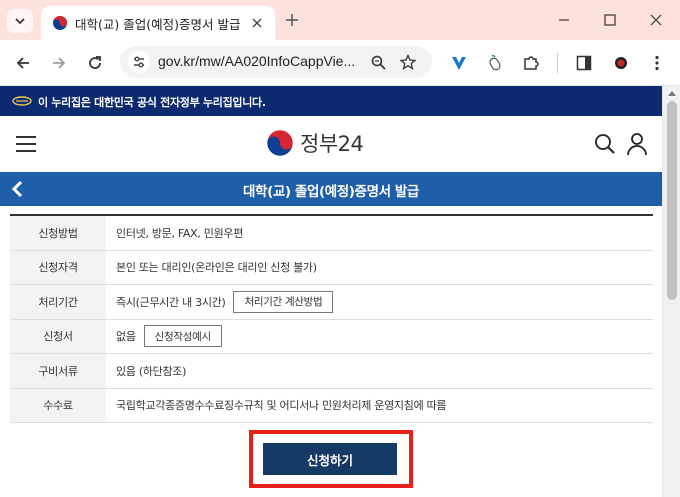 The width and height of the screenshot is (680, 497). I want to click on user-icon, so click(637, 144).